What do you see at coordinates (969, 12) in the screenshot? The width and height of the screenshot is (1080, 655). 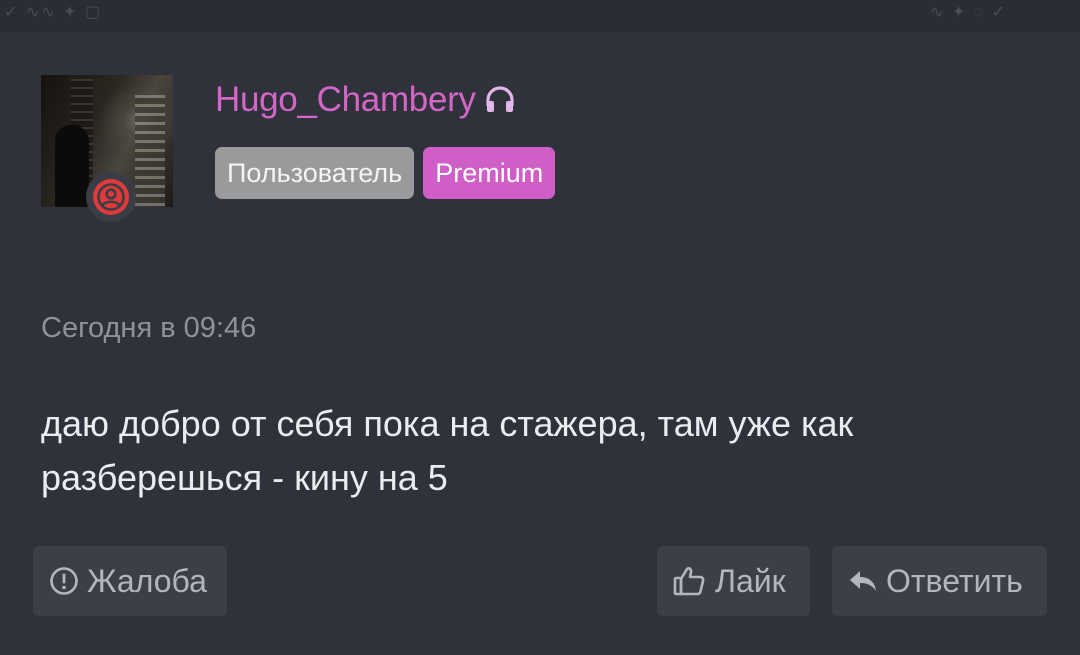 I see `decoration-right: ∿ ✦ ◌ ✓` at bounding box center [969, 12].